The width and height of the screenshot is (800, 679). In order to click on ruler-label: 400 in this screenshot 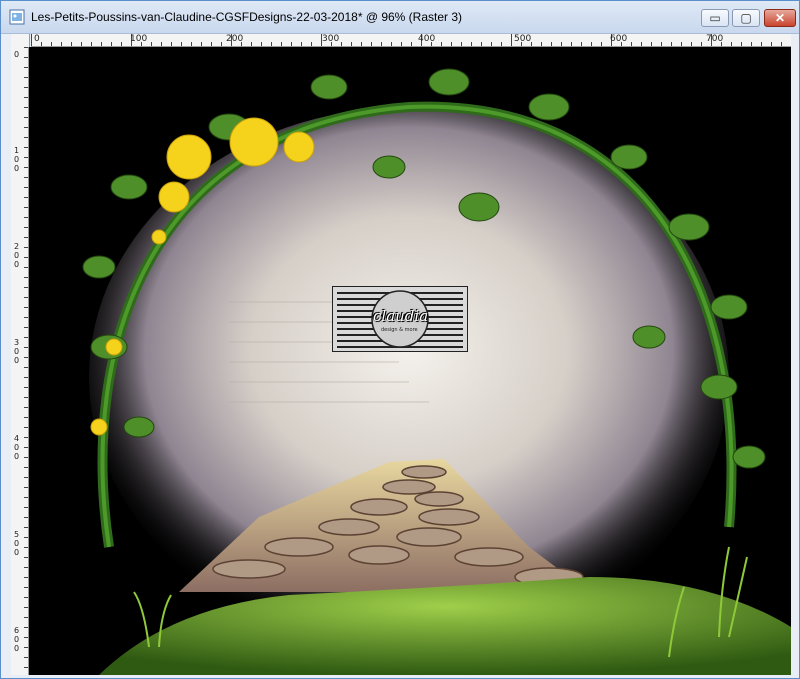, I will do `click(427, 39)`.